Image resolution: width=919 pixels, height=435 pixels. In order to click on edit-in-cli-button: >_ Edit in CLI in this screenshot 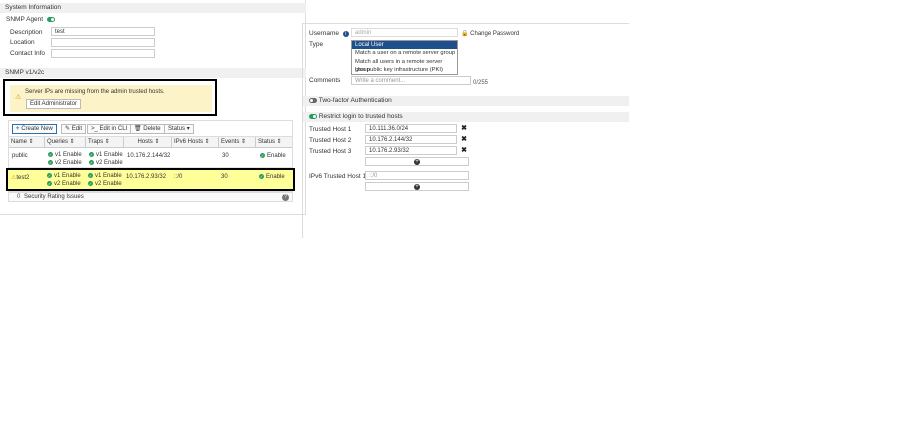, I will do `click(109, 129)`.